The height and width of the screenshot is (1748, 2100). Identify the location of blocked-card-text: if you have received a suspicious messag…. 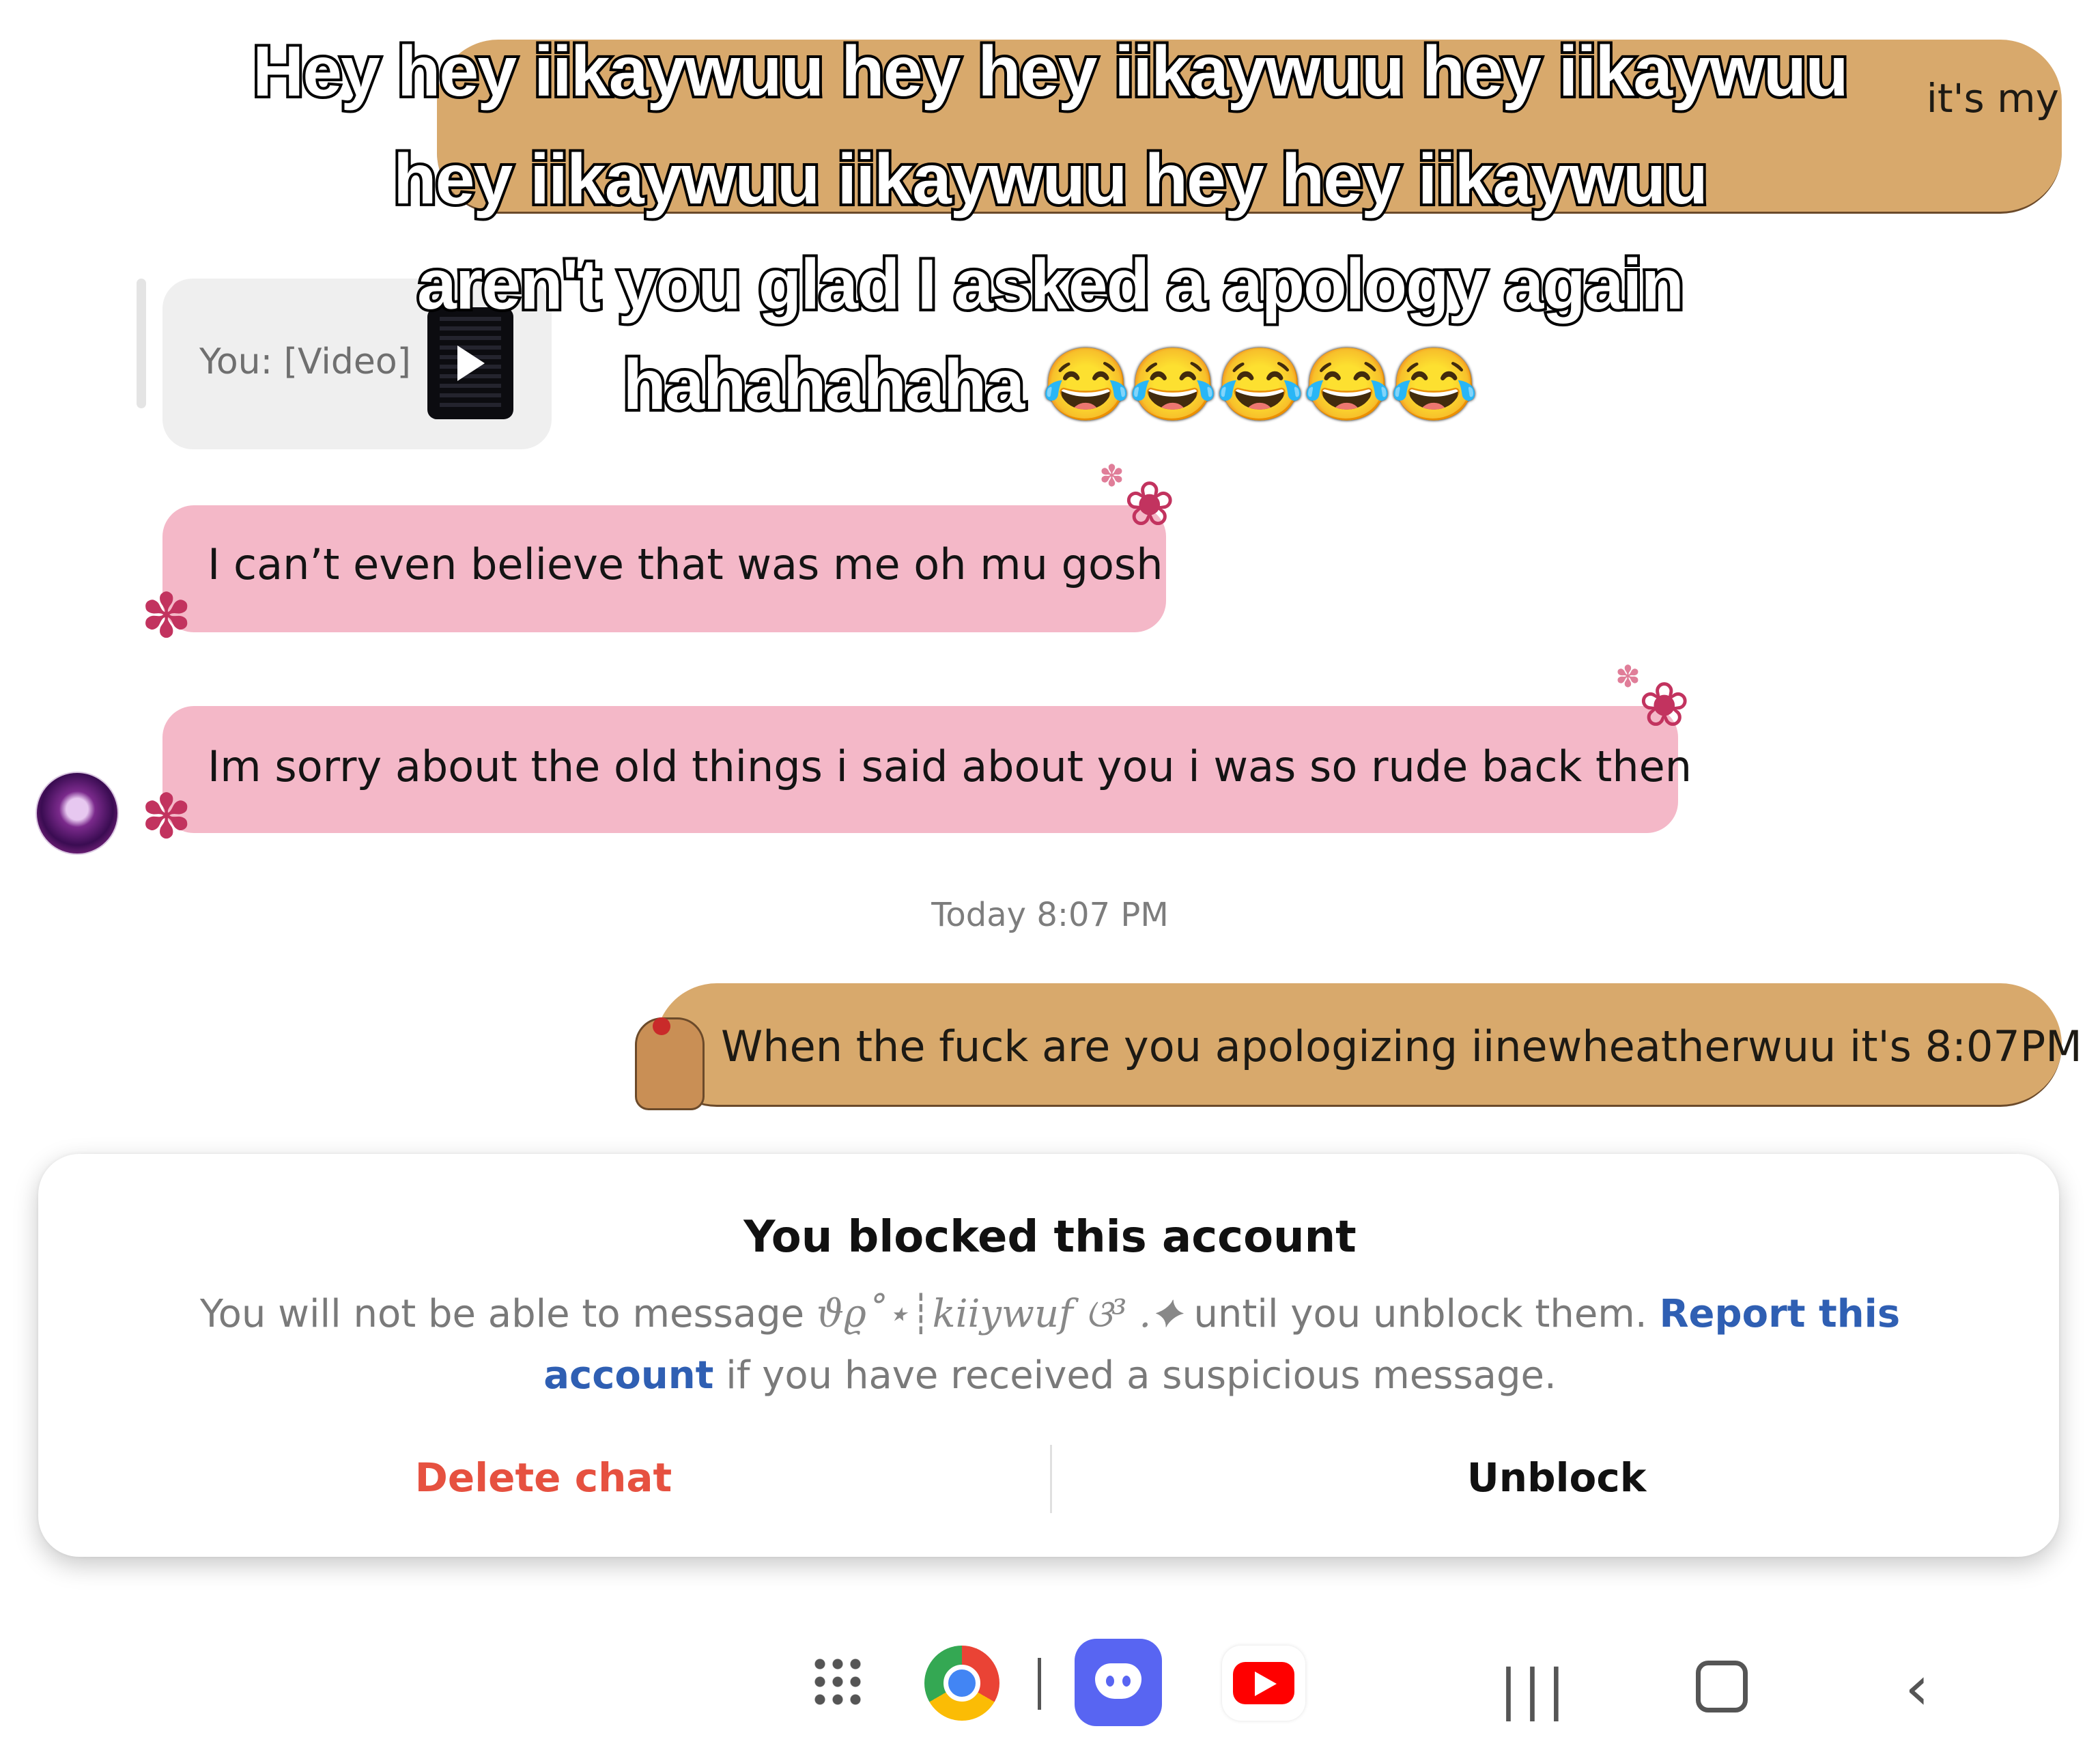
(1141, 1375).